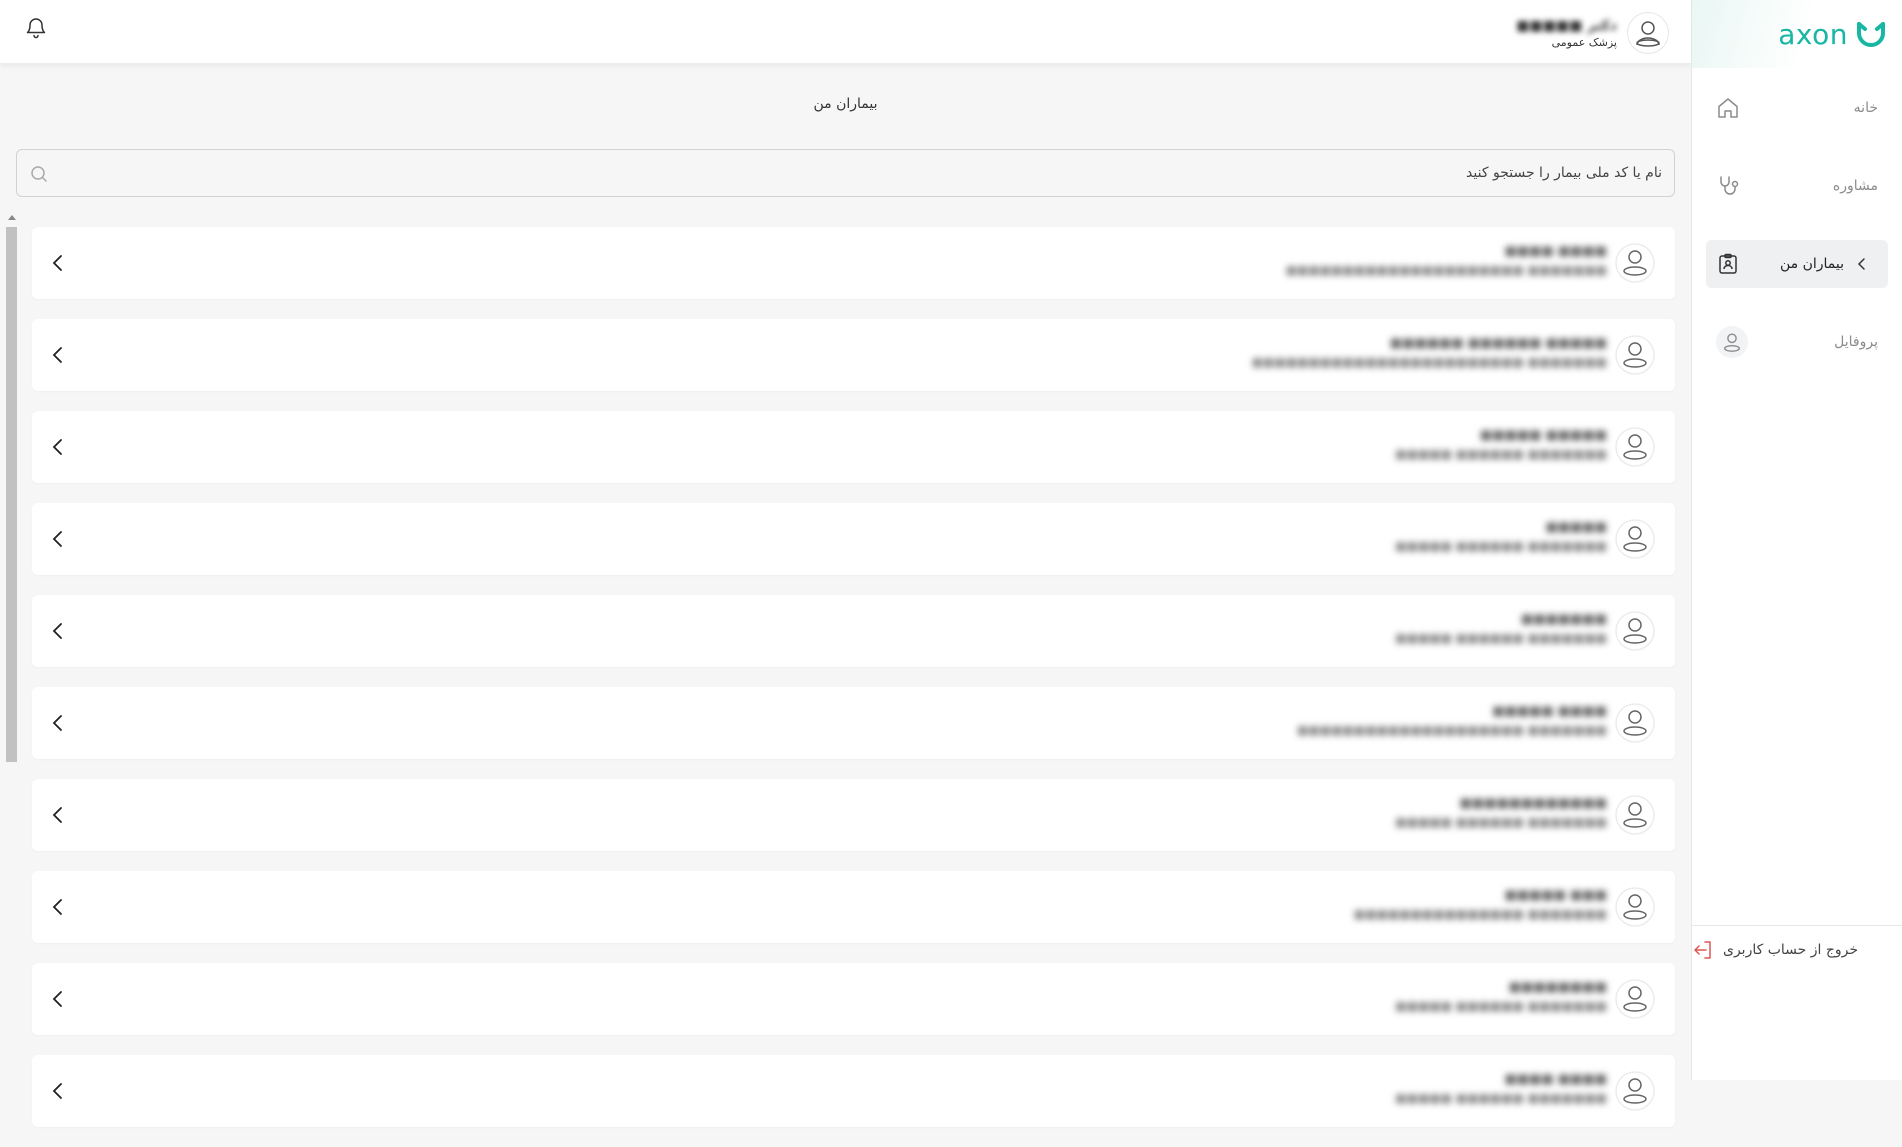 The image size is (1902, 1147). What do you see at coordinates (1501, 1089) in the screenshot?
I see `patient-info: ■■■■ ■■■■ ■■■■■■■ ■■■■■■ ■■■■■` at bounding box center [1501, 1089].